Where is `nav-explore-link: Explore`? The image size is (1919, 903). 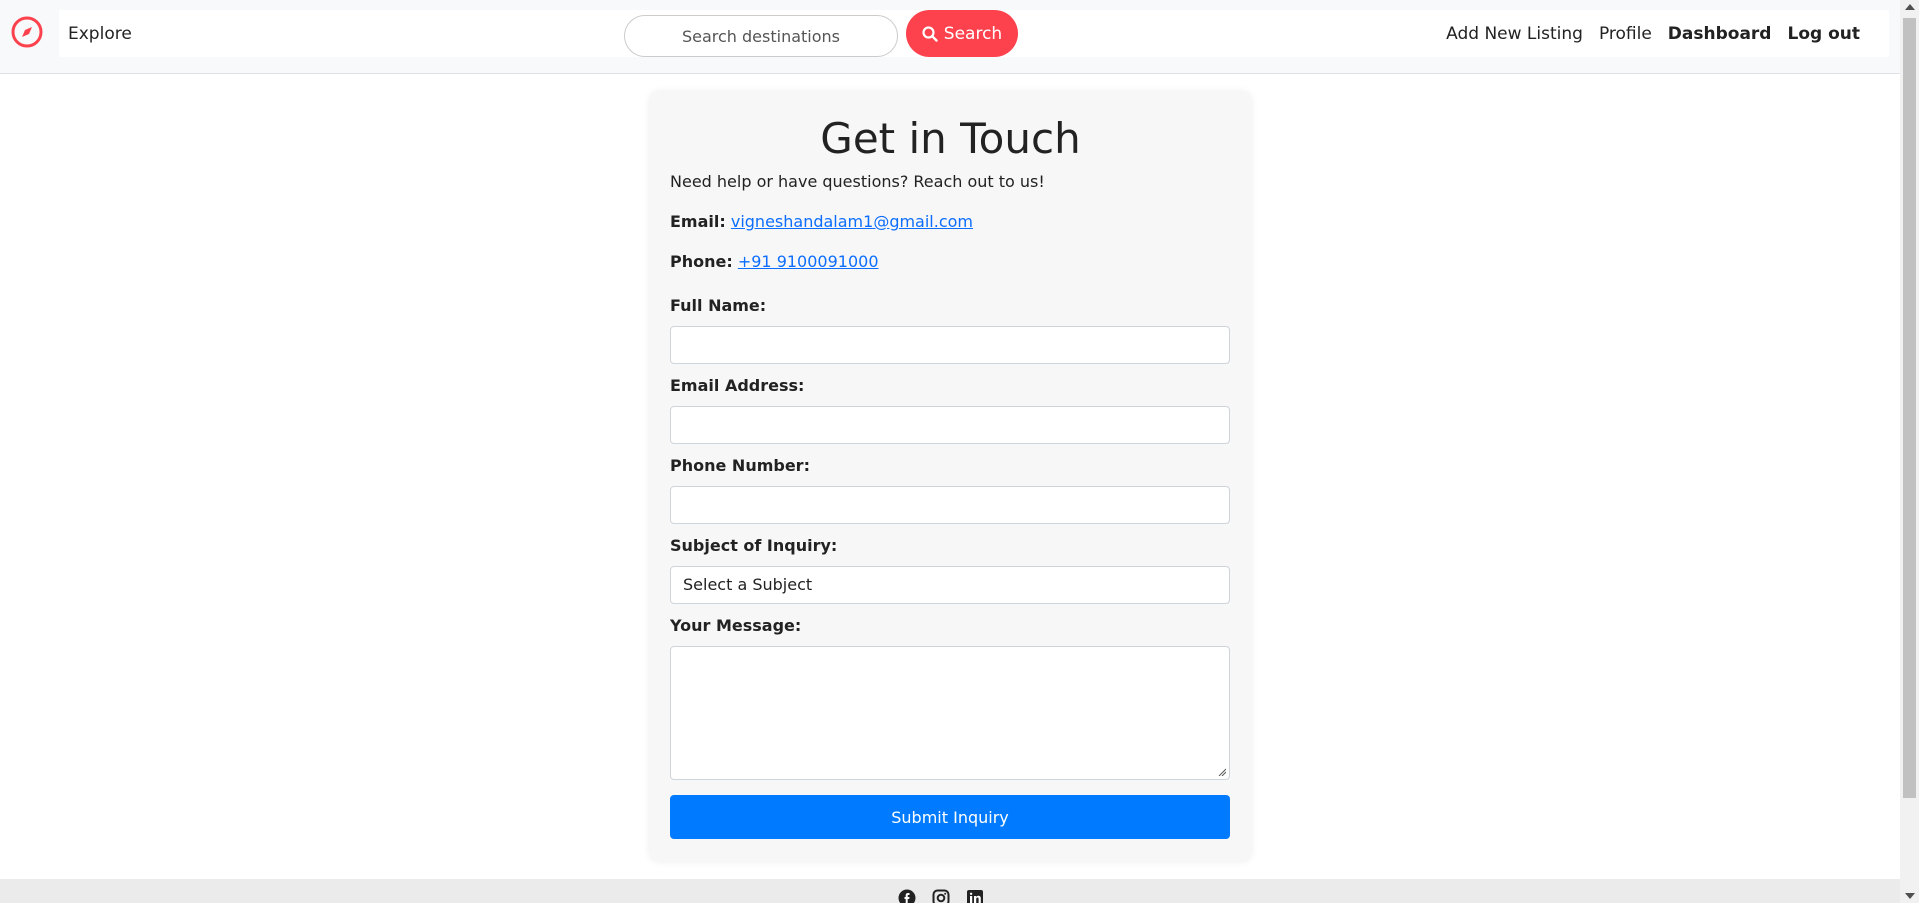 nav-explore-link: Explore is located at coordinates (100, 34).